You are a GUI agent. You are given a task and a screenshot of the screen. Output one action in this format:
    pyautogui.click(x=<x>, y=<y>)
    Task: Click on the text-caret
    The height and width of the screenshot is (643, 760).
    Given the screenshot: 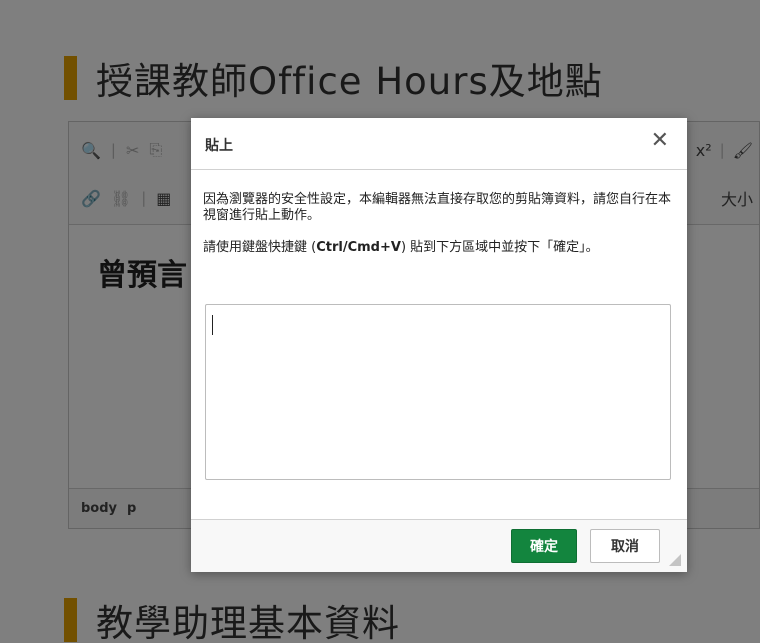 What is the action you would take?
    pyautogui.click(x=212, y=325)
    